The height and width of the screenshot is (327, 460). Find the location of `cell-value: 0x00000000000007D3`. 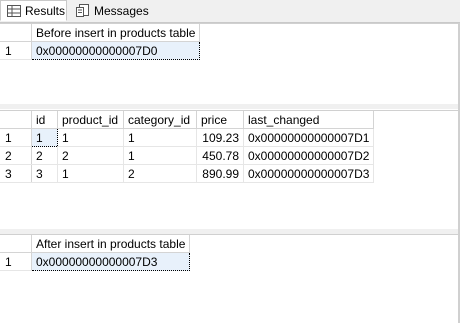

cell-value: 0x00000000000007D3 is located at coordinates (110, 261).